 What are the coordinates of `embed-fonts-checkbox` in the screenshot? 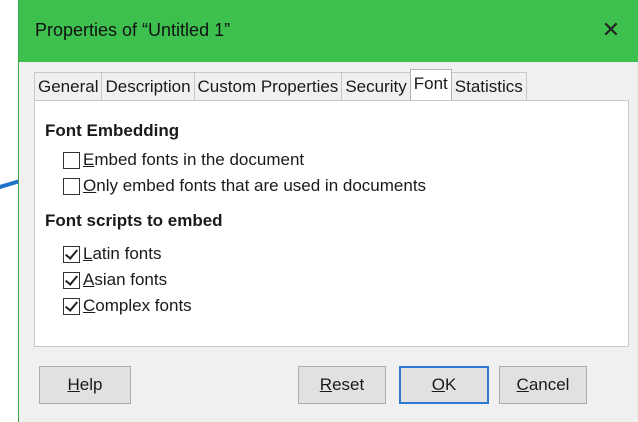 It's located at (71, 160).